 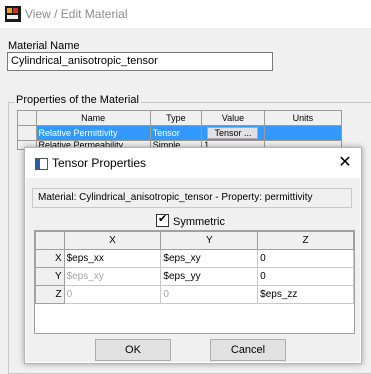 What do you see at coordinates (209, 258) in the screenshot?
I see `tensor-cell-xy: $eps_xy` at bounding box center [209, 258].